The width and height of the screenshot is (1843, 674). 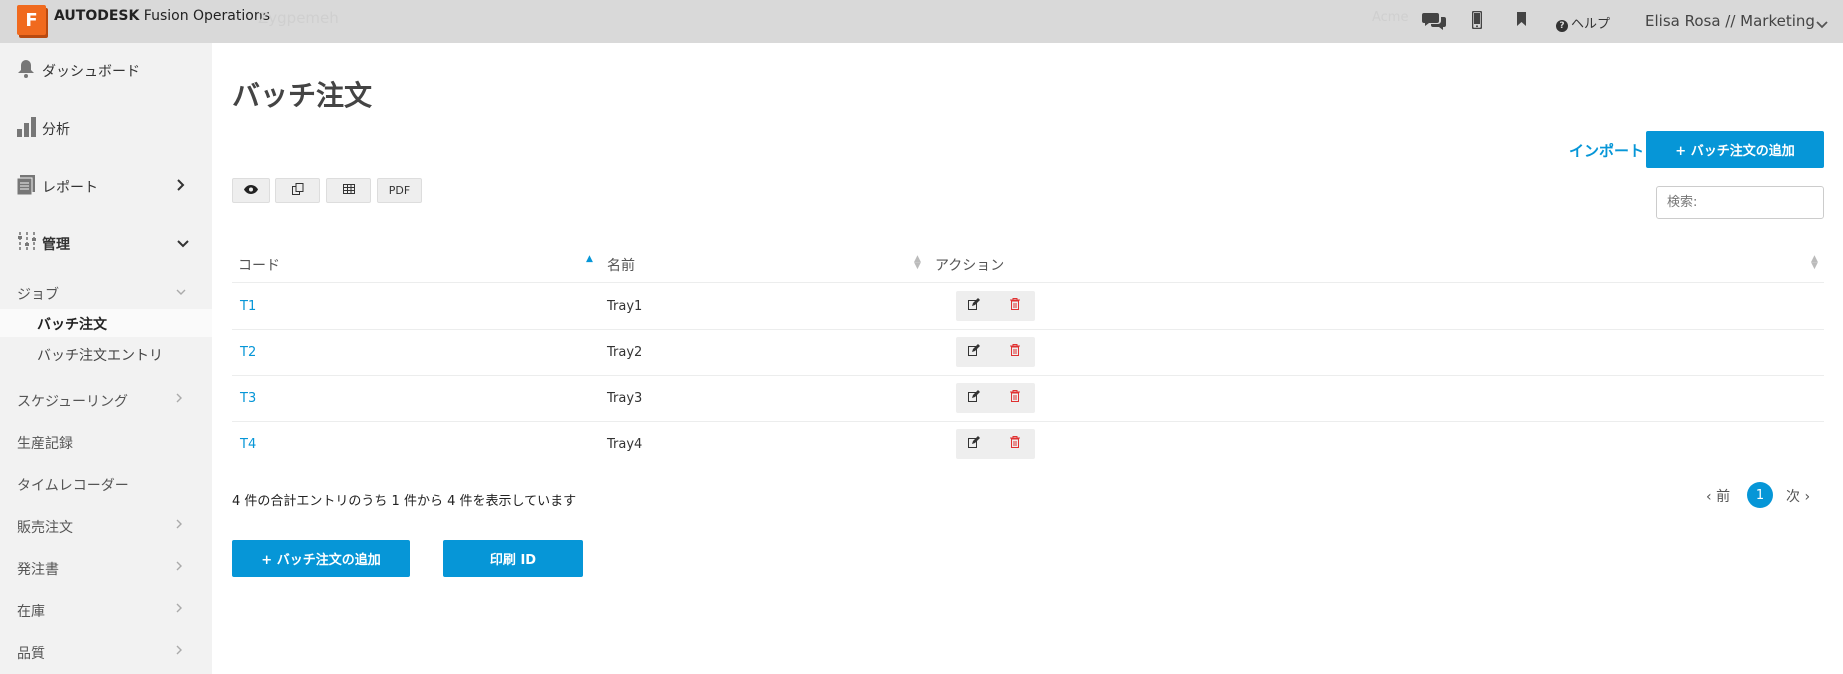 What do you see at coordinates (969, 265) in the screenshot?
I see `column-header-actions: アクション` at bounding box center [969, 265].